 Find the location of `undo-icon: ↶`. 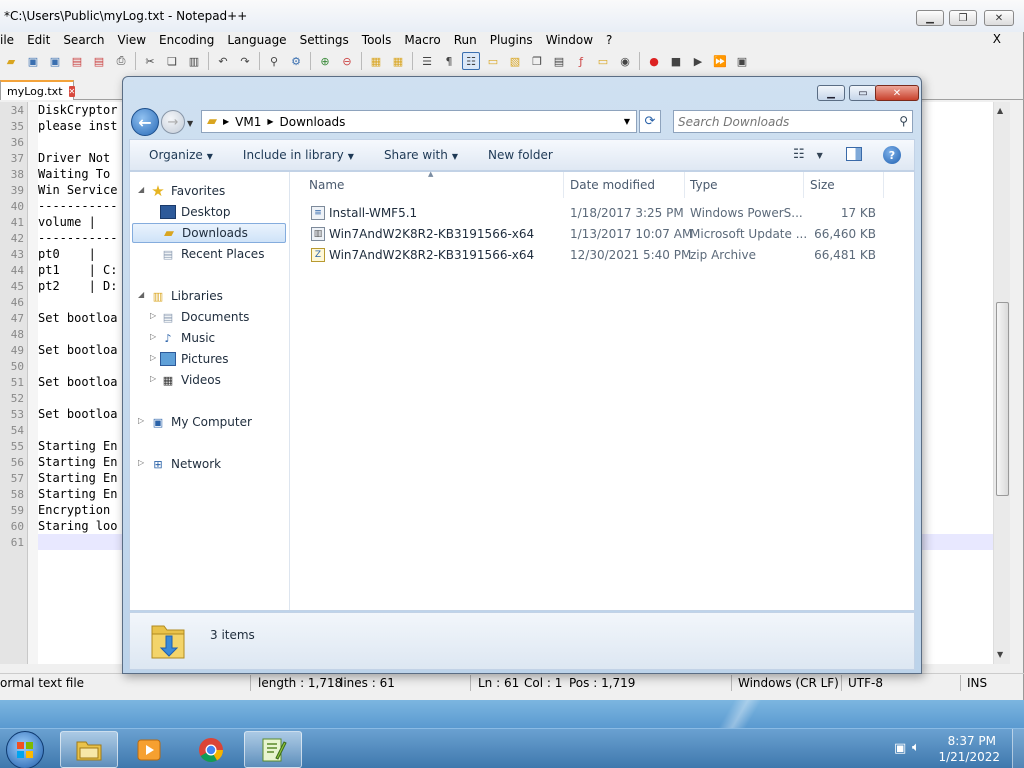

undo-icon: ↶ is located at coordinates (223, 61).